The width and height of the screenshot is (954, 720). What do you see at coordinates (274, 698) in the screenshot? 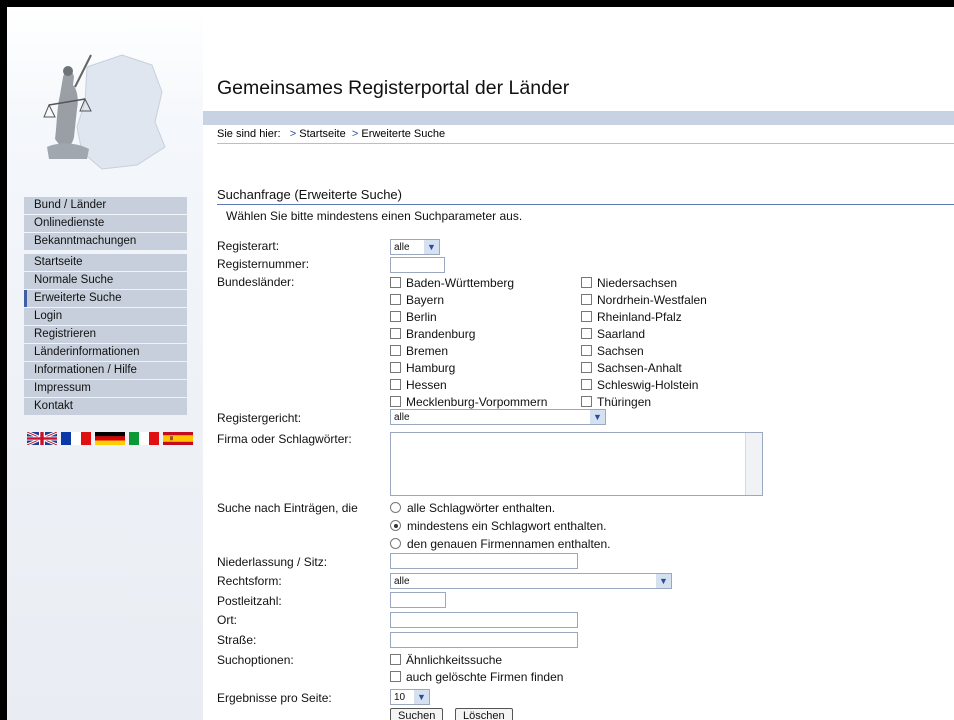
I see `ergebnisse-label: Ergebnisse pro Seite:` at bounding box center [274, 698].